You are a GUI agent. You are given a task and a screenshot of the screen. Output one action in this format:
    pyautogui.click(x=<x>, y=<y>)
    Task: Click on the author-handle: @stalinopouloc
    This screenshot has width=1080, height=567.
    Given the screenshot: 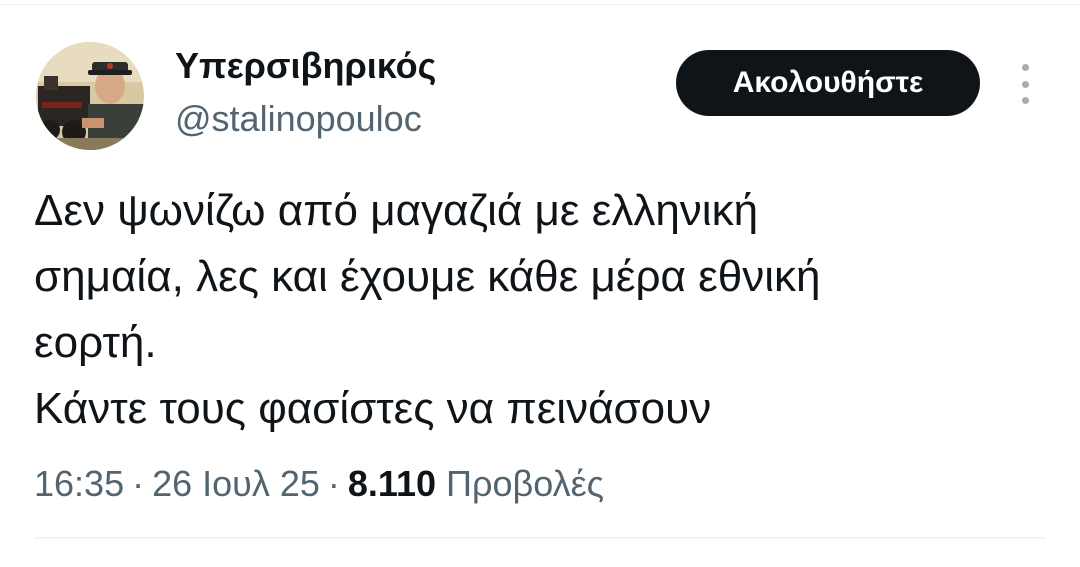 What is the action you would take?
    pyautogui.click(x=298, y=119)
    